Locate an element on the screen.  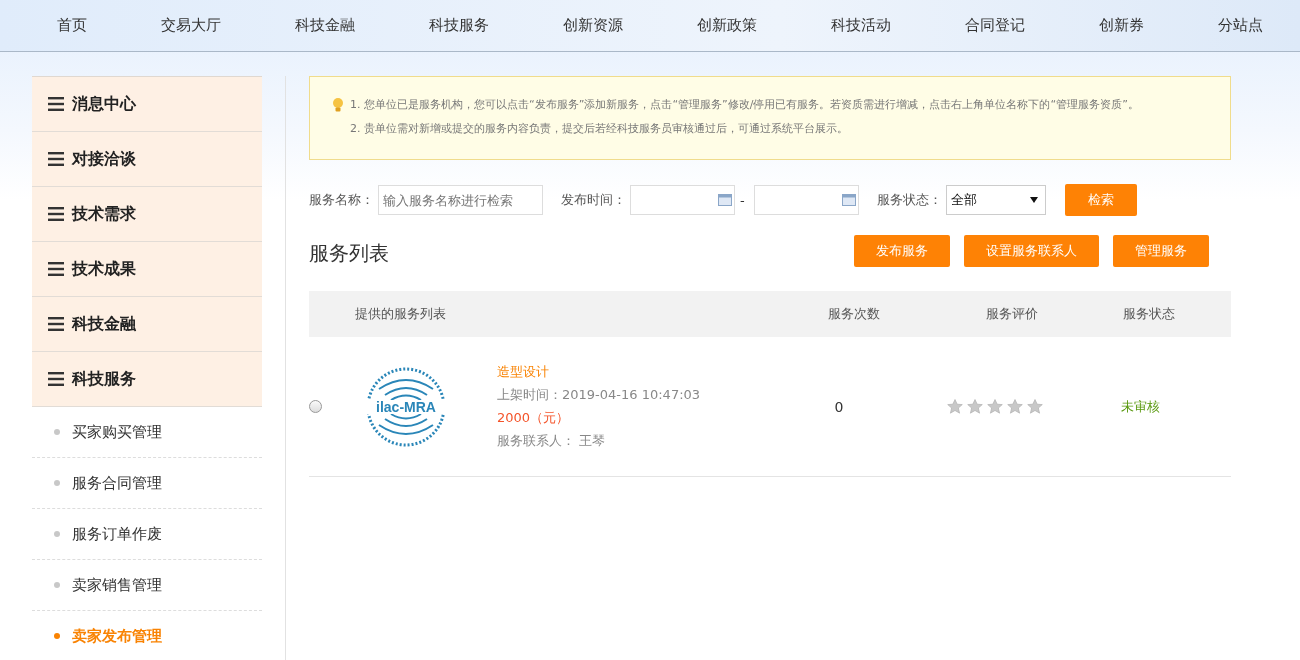
nav-link: 科技金融 is located at coordinates (325, 25).